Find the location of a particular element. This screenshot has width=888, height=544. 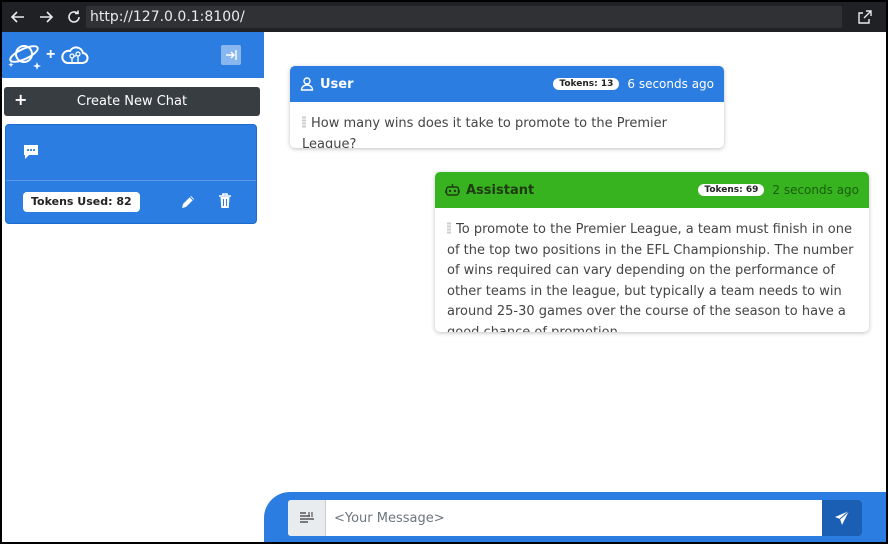

arrow-right-to-line-icon is located at coordinates (231, 55).